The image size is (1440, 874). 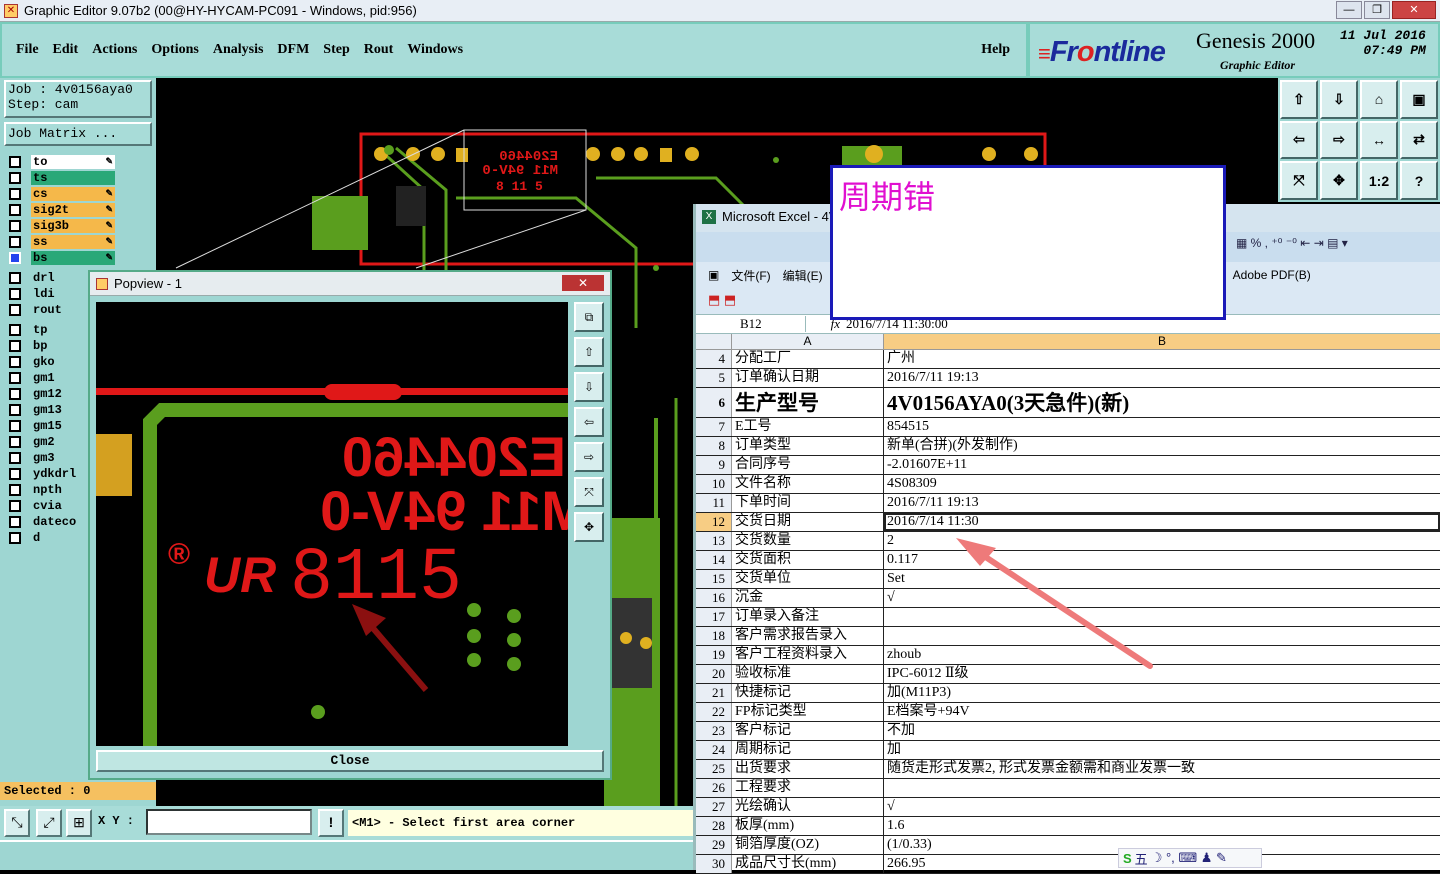 I want to click on grid-snap-icon: ⊞, so click(x=79, y=823).